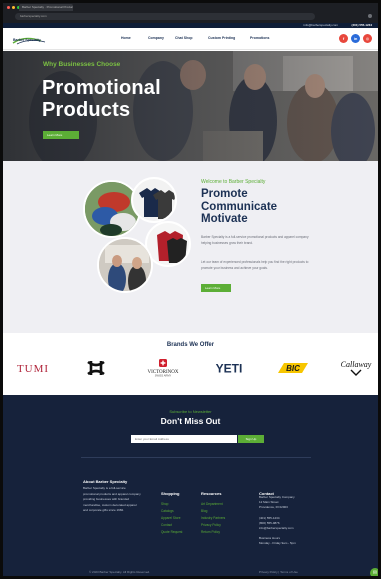 Image resolution: width=381 pixels, height=579 pixels. What do you see at coordinates (161, 38) in the screenshot?
I see `nav-company: Company` at bounding box center [161, 38].